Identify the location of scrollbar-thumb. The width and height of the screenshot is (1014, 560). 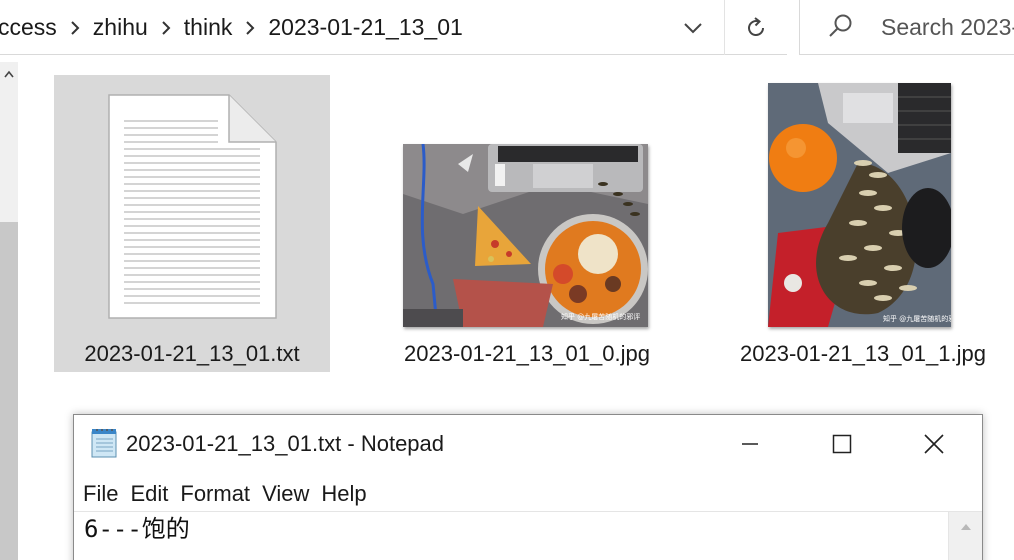
(9, 391).